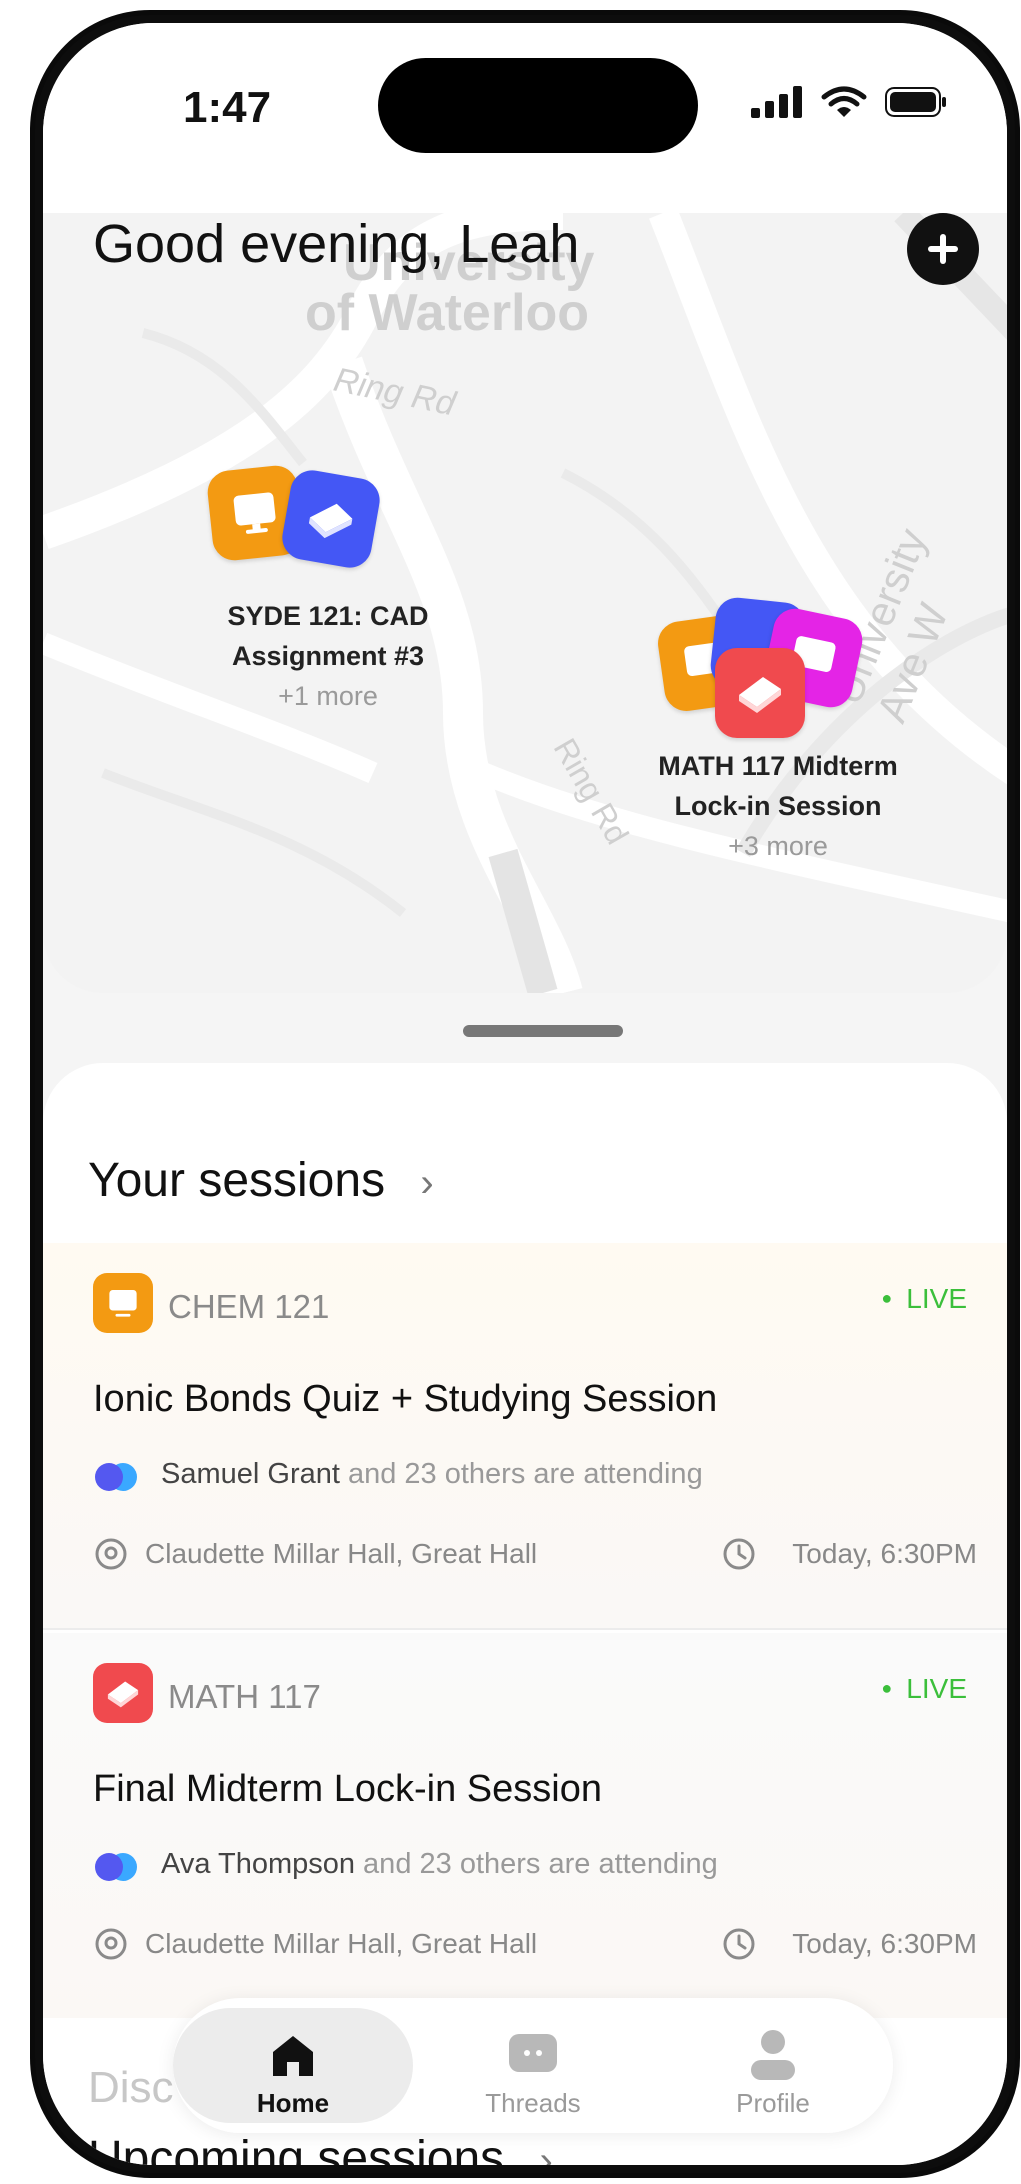  What do you see at coordinates (131, 2087) in the screenshot?
I see `discover-title-partial: Disc` at bounding box center [131, 2087].